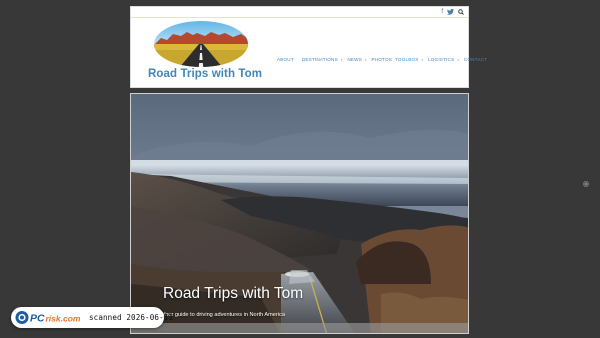 The height and width of the screenshot is (338, 600). I want to click on top-bar: f, so click(299, 12).